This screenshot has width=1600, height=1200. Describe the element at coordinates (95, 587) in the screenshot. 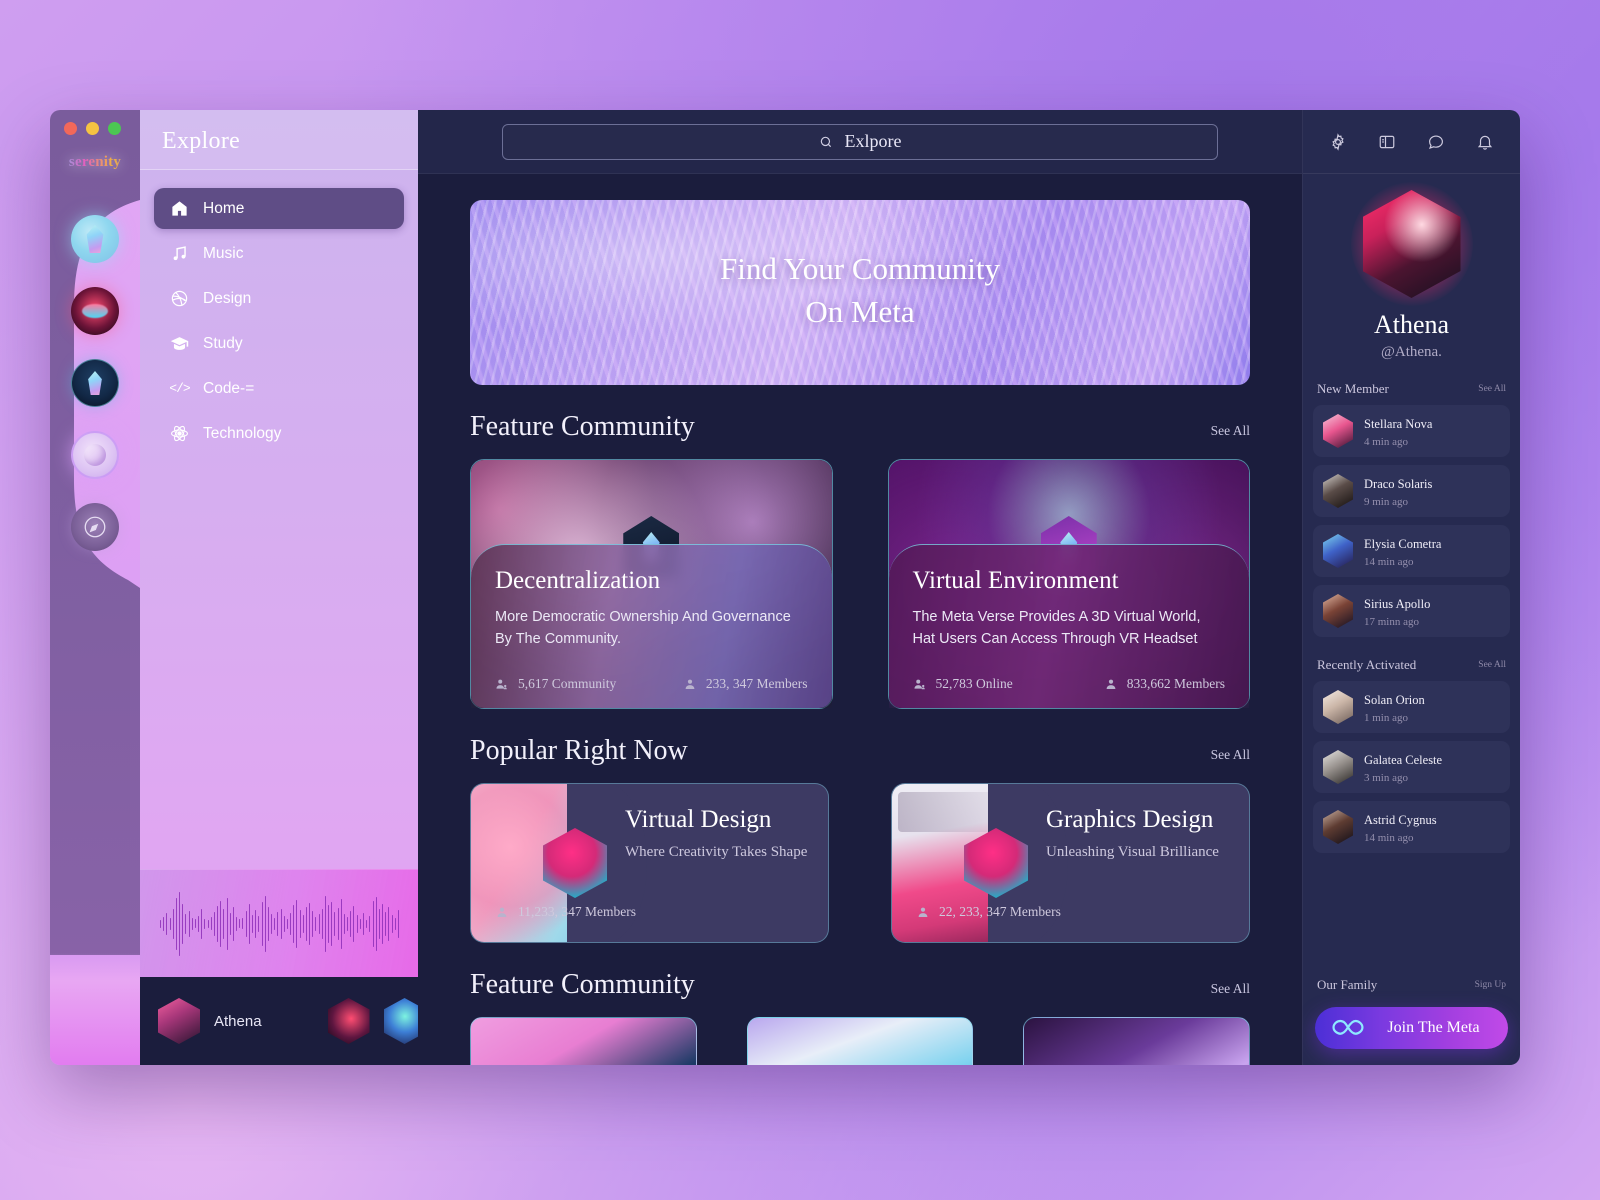

I see `icon-rail: serenity` at that location.